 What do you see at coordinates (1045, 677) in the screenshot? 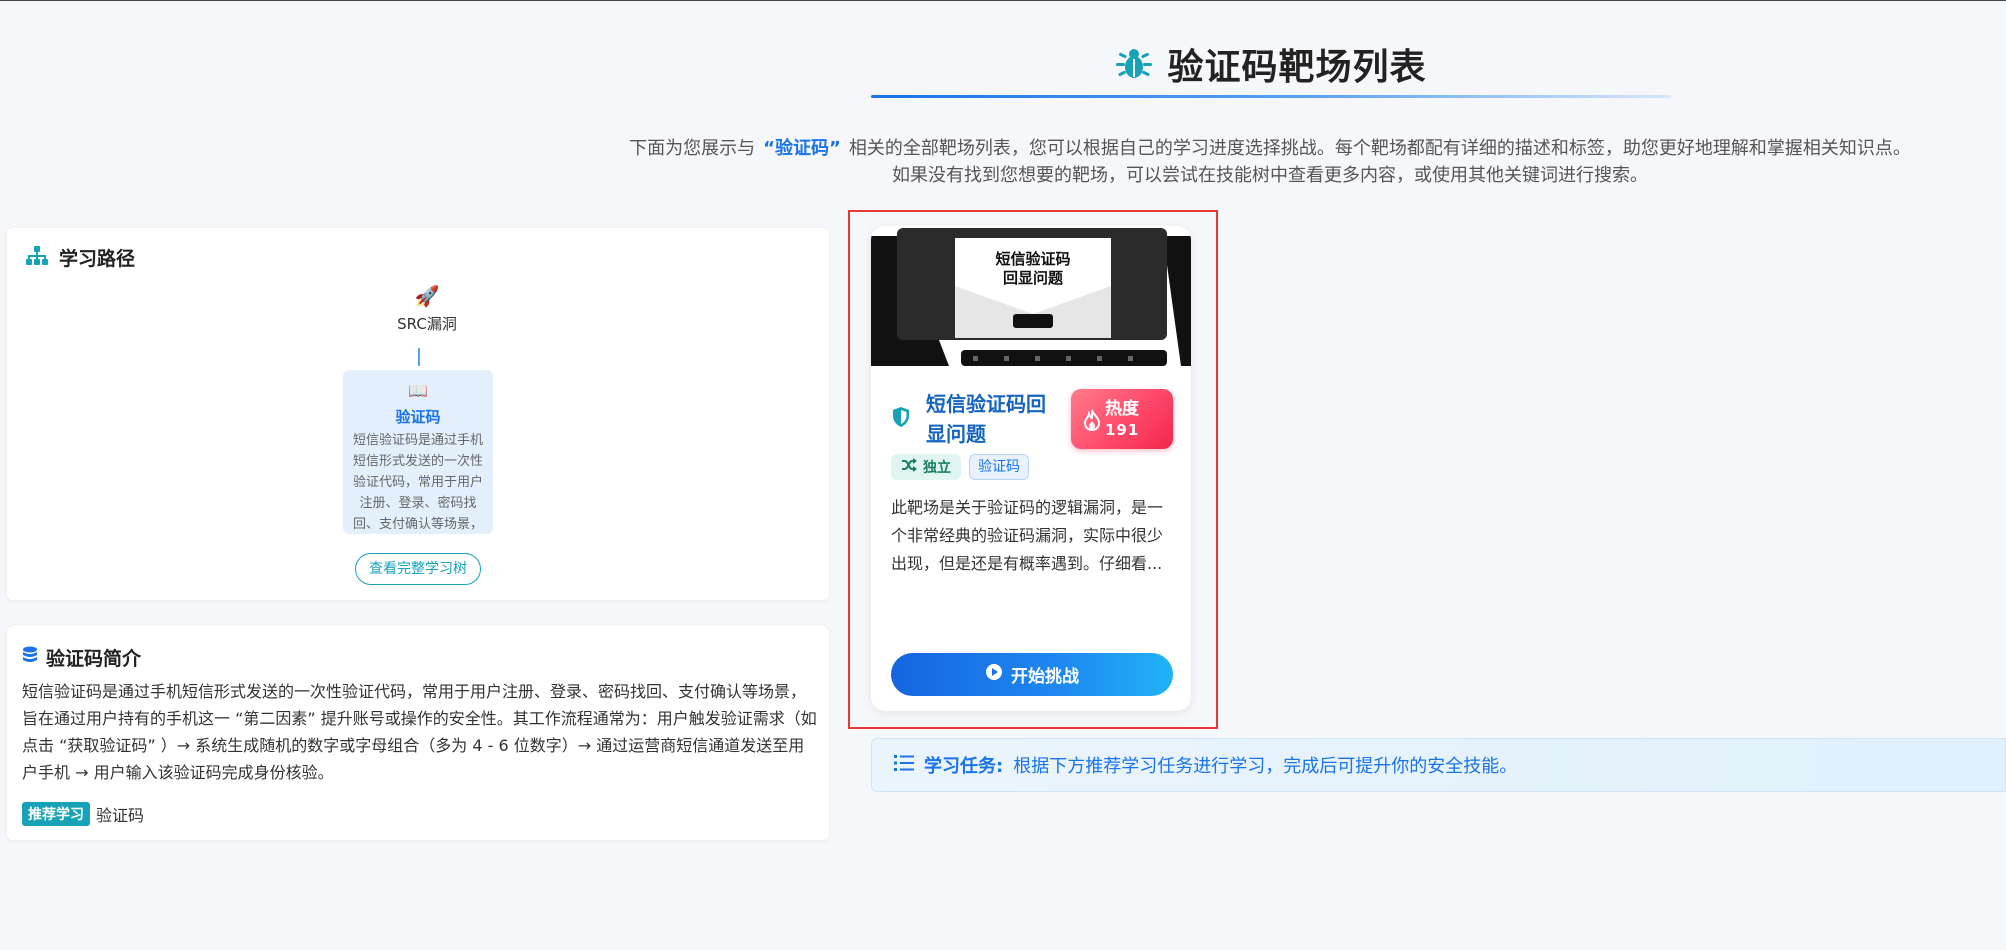
I see `start-challenge-label: 开始挑战` at bounding box center [1045, 677].